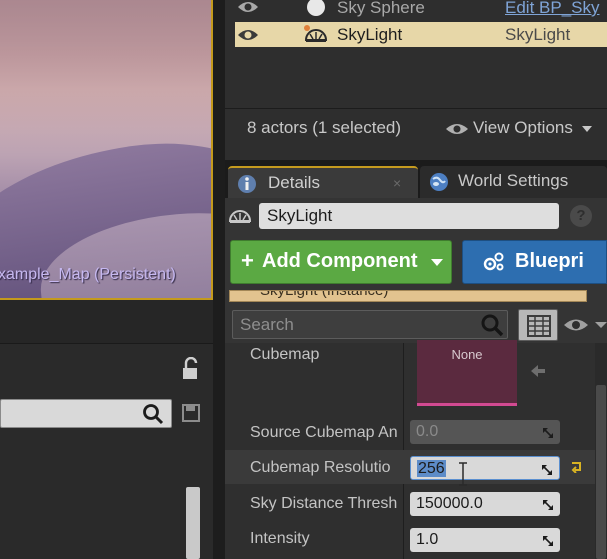 This screenshot has height=559, width=607. What do you see at coordinates (381, 8) in the screenshot?
I see `actor-name: Sky Sphere` at bounding box center [381, 8].